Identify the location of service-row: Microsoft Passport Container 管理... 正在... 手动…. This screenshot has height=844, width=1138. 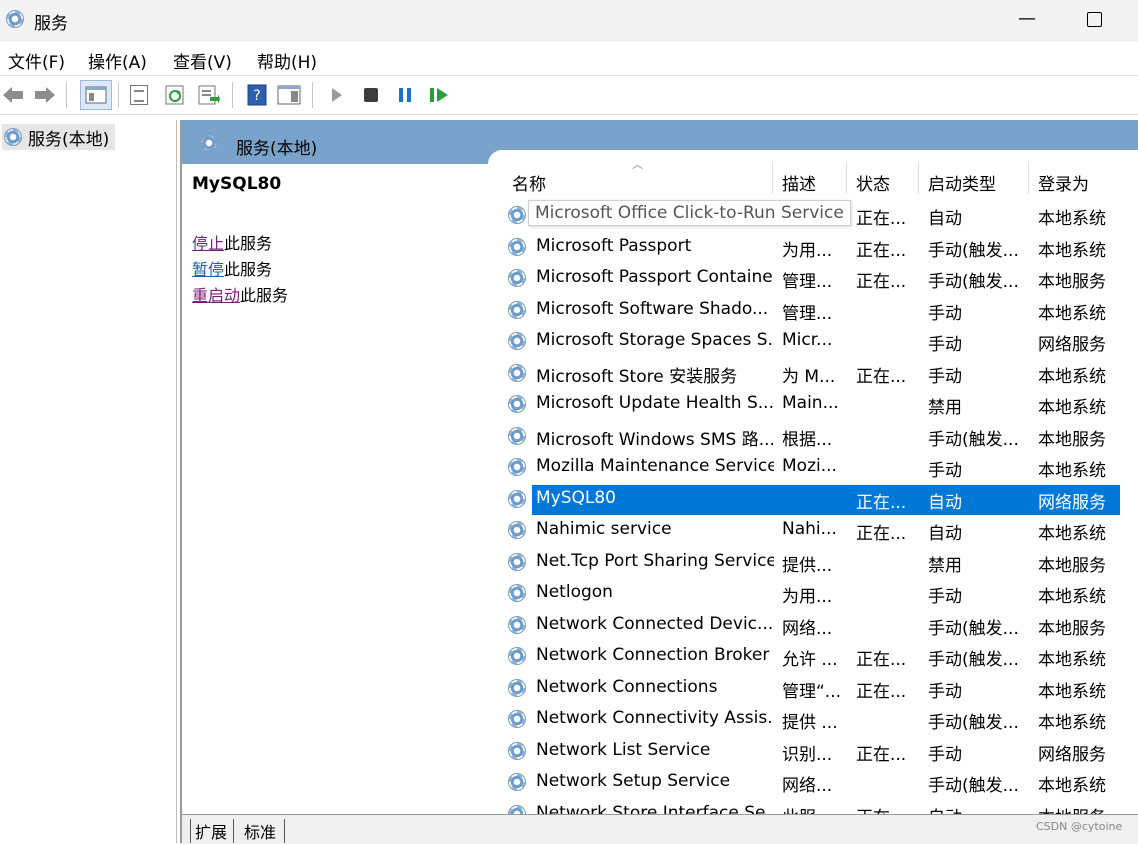
(813, 279).